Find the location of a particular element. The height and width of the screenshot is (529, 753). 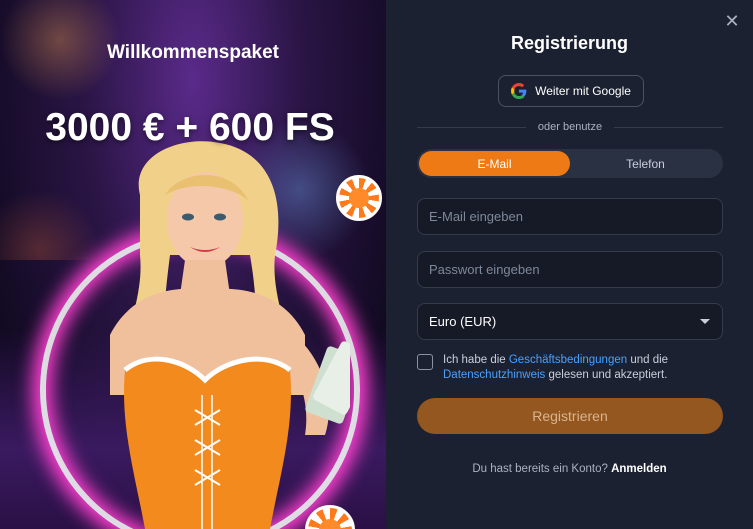

google-button-label: Weiter mit Google is located at coordinates (583, 91).